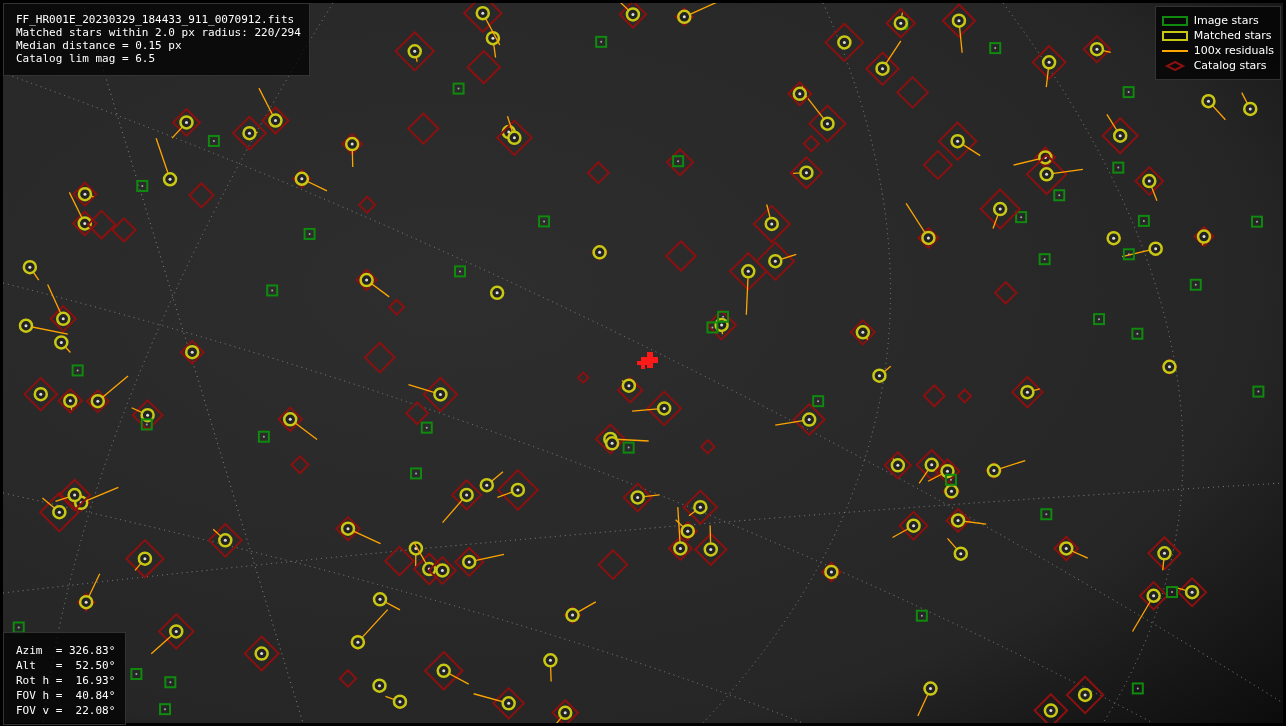 This screenshot has width=1286, height=726. I want to click on info-text: Median distance = 0.15 px, so click(99, 45).